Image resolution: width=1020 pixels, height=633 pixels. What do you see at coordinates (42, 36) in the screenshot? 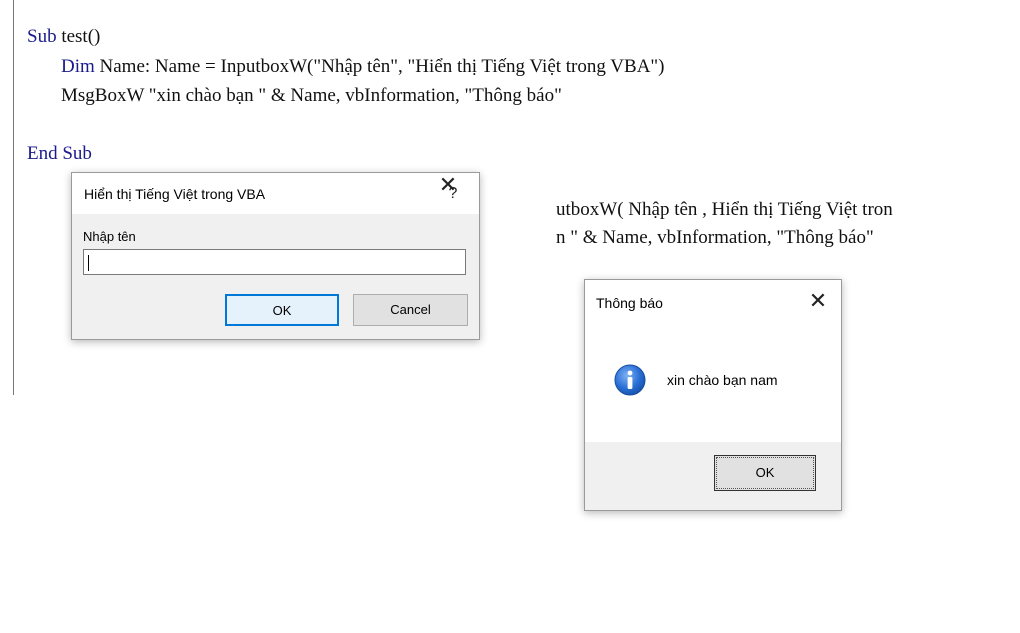
I see `keyword-sub: Sub` at bounding box center [42, 36].